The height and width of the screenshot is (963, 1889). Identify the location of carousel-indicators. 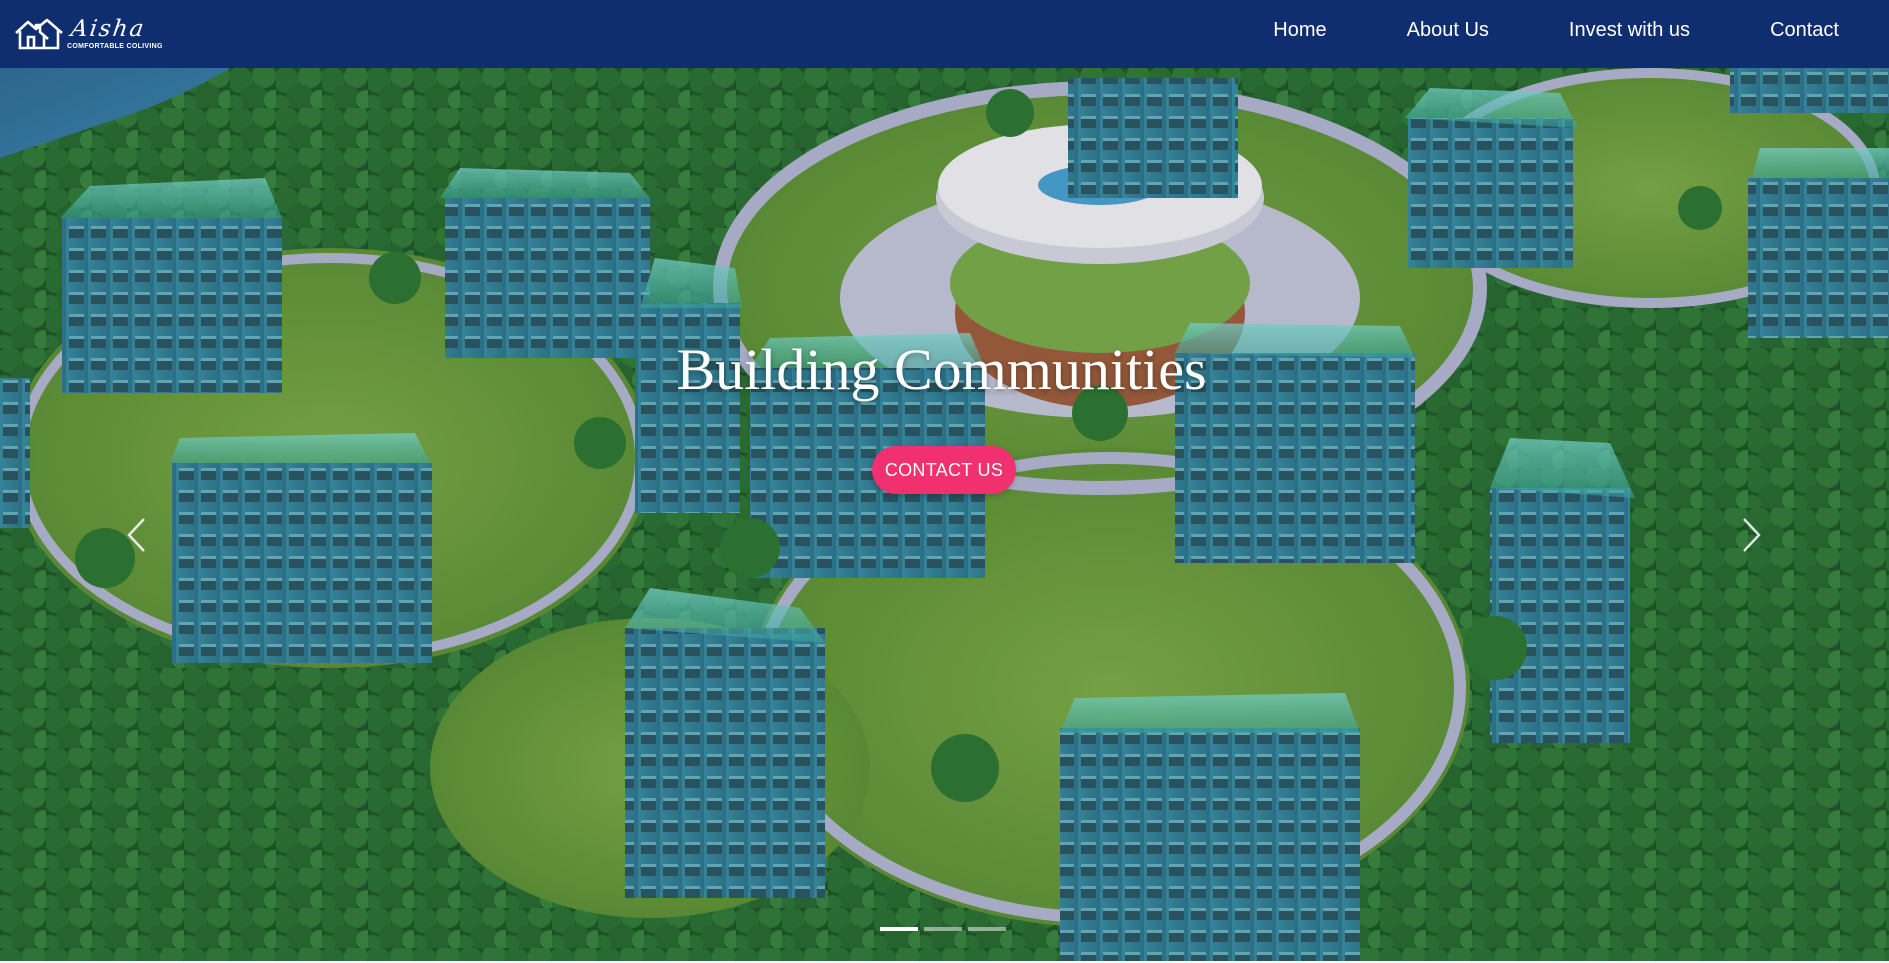
(943, 929).